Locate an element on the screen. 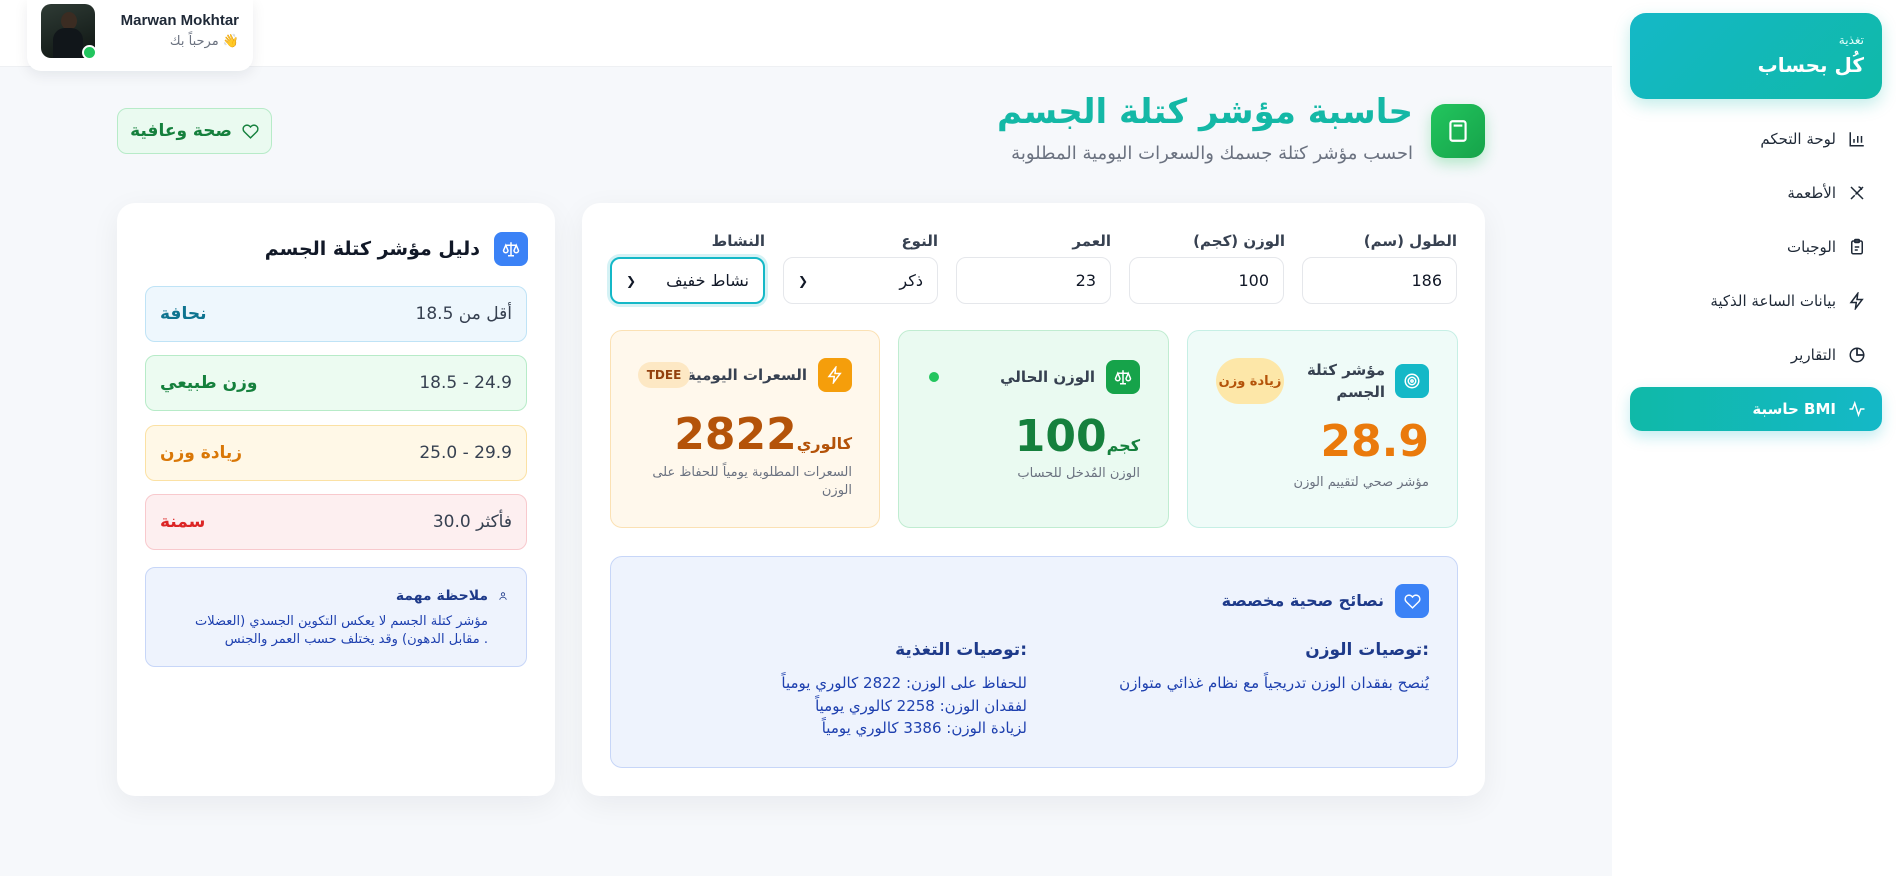  nutrition-recommendations-title: توصيات التغذية: is located at coordinates (961, 650).